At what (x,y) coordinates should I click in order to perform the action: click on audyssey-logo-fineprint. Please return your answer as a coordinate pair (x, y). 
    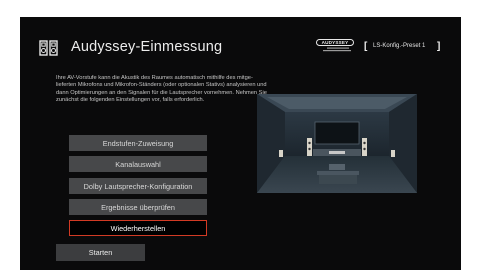
    Looking at the image, I should click on (337, 49).